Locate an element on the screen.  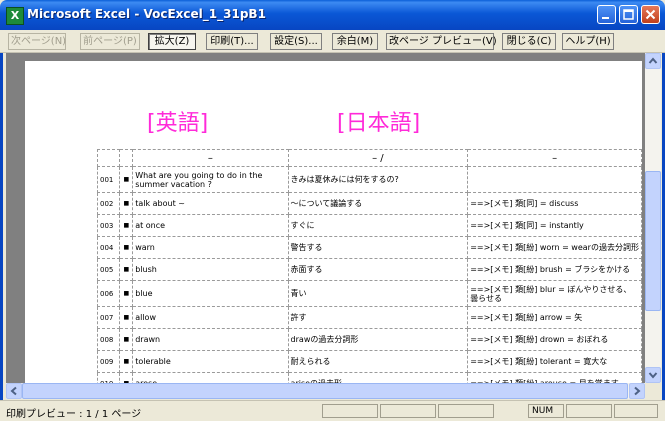
scroll-down-button is located at coordinates (653, 375).